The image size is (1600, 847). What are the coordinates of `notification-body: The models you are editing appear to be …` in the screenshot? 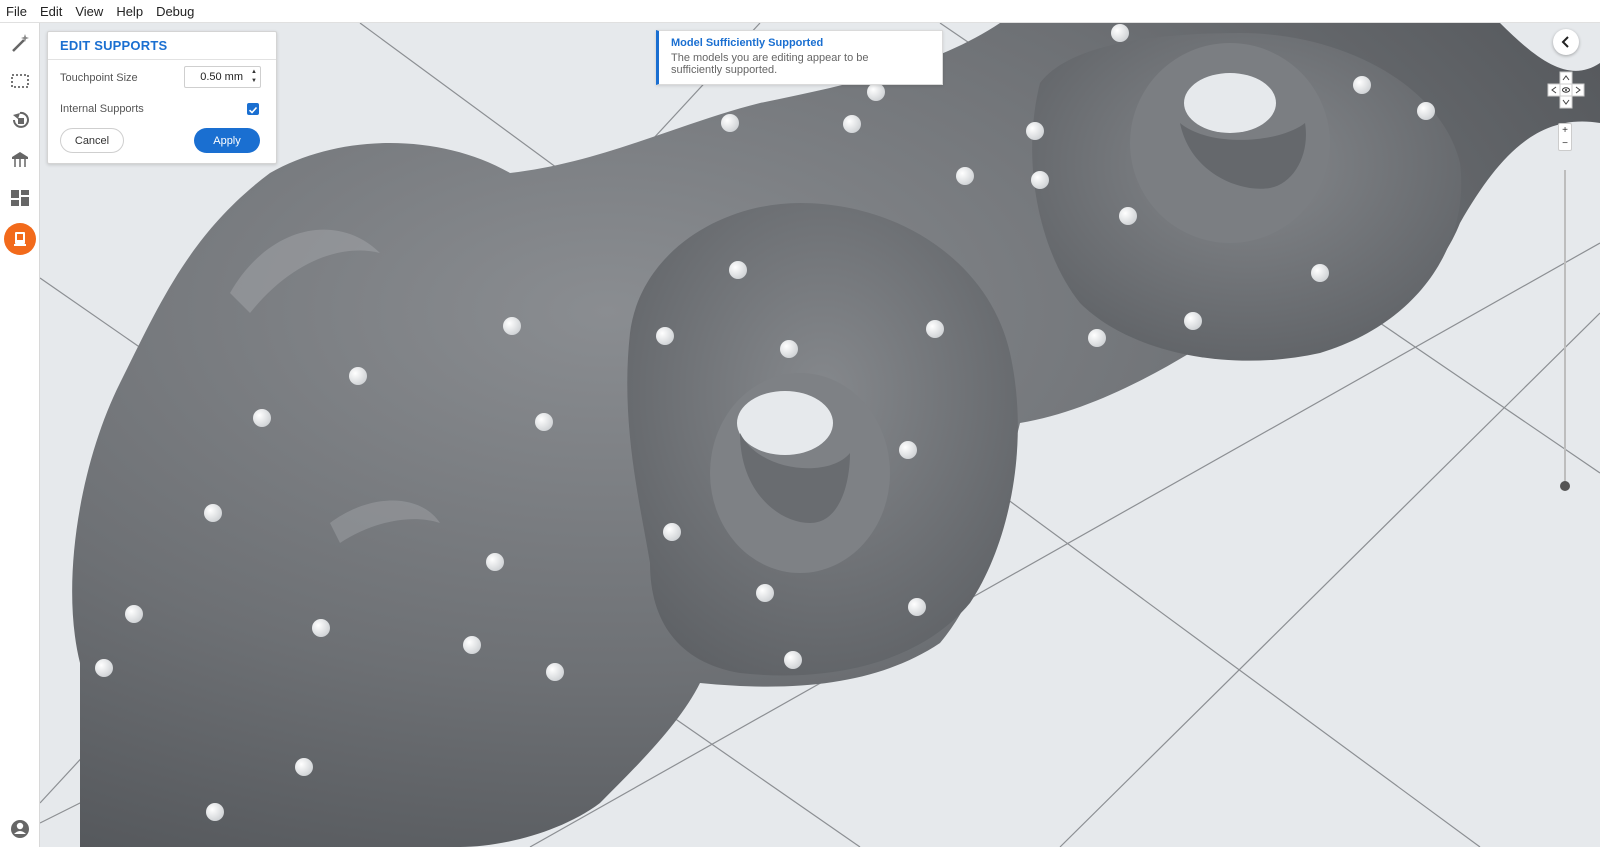 It's located at (770, 64).